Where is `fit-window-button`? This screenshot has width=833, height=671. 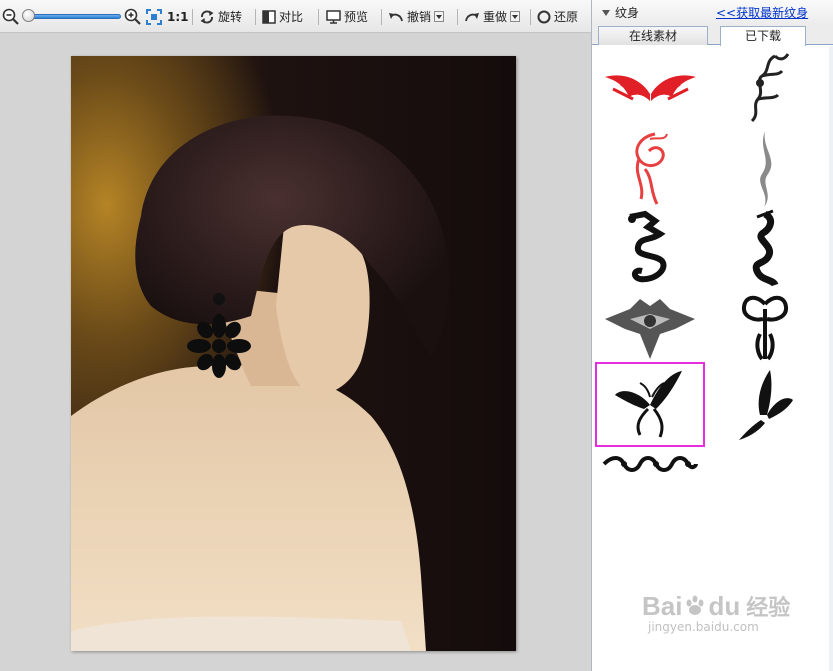
fit-window-button is located at coordinates (154, 16).